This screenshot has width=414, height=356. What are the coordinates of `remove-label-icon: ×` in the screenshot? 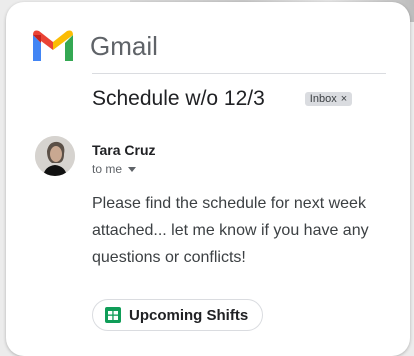 It's located at (344, 99).